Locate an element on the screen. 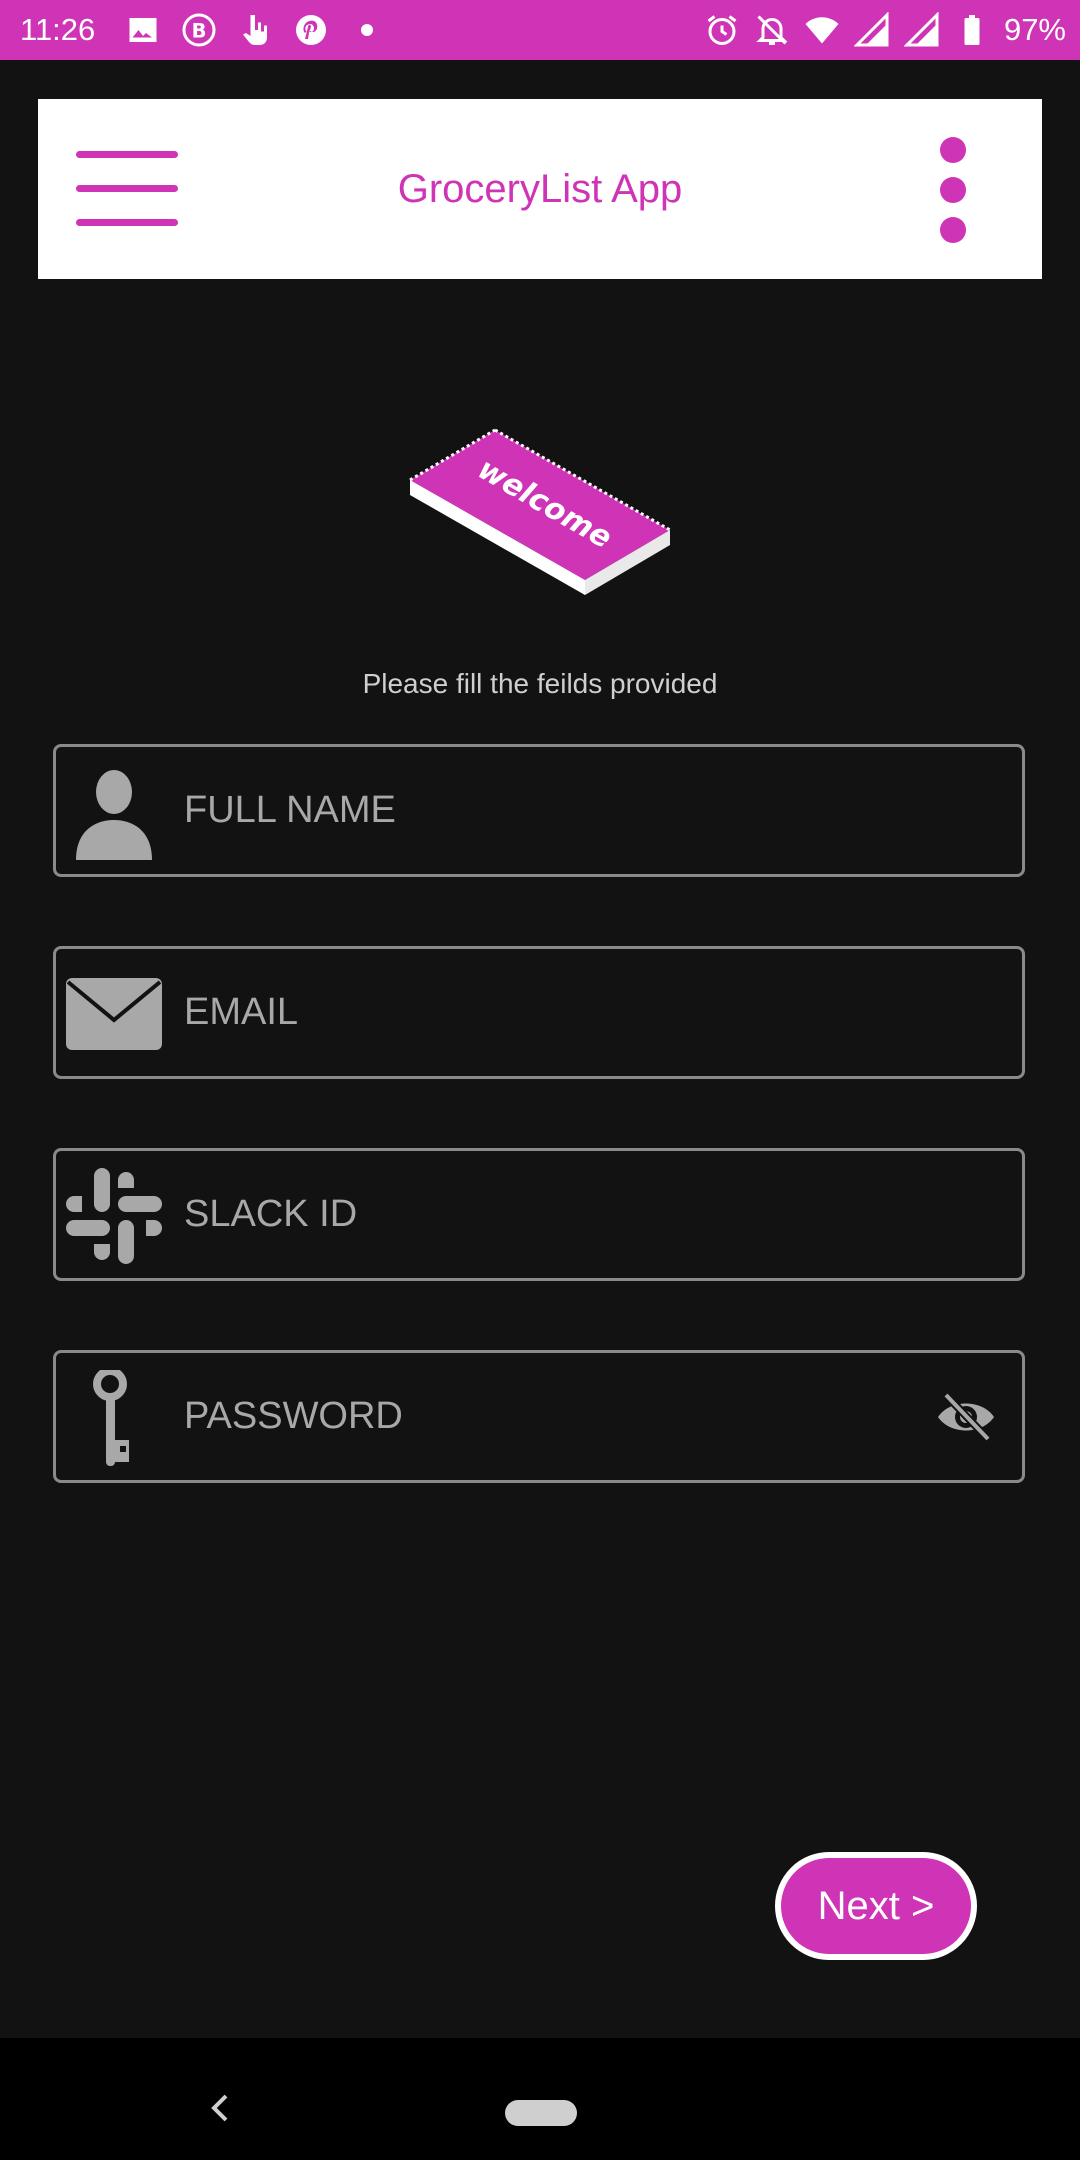  form-instructions: Please fill the feilds provided is located at coordinates (540, 683).